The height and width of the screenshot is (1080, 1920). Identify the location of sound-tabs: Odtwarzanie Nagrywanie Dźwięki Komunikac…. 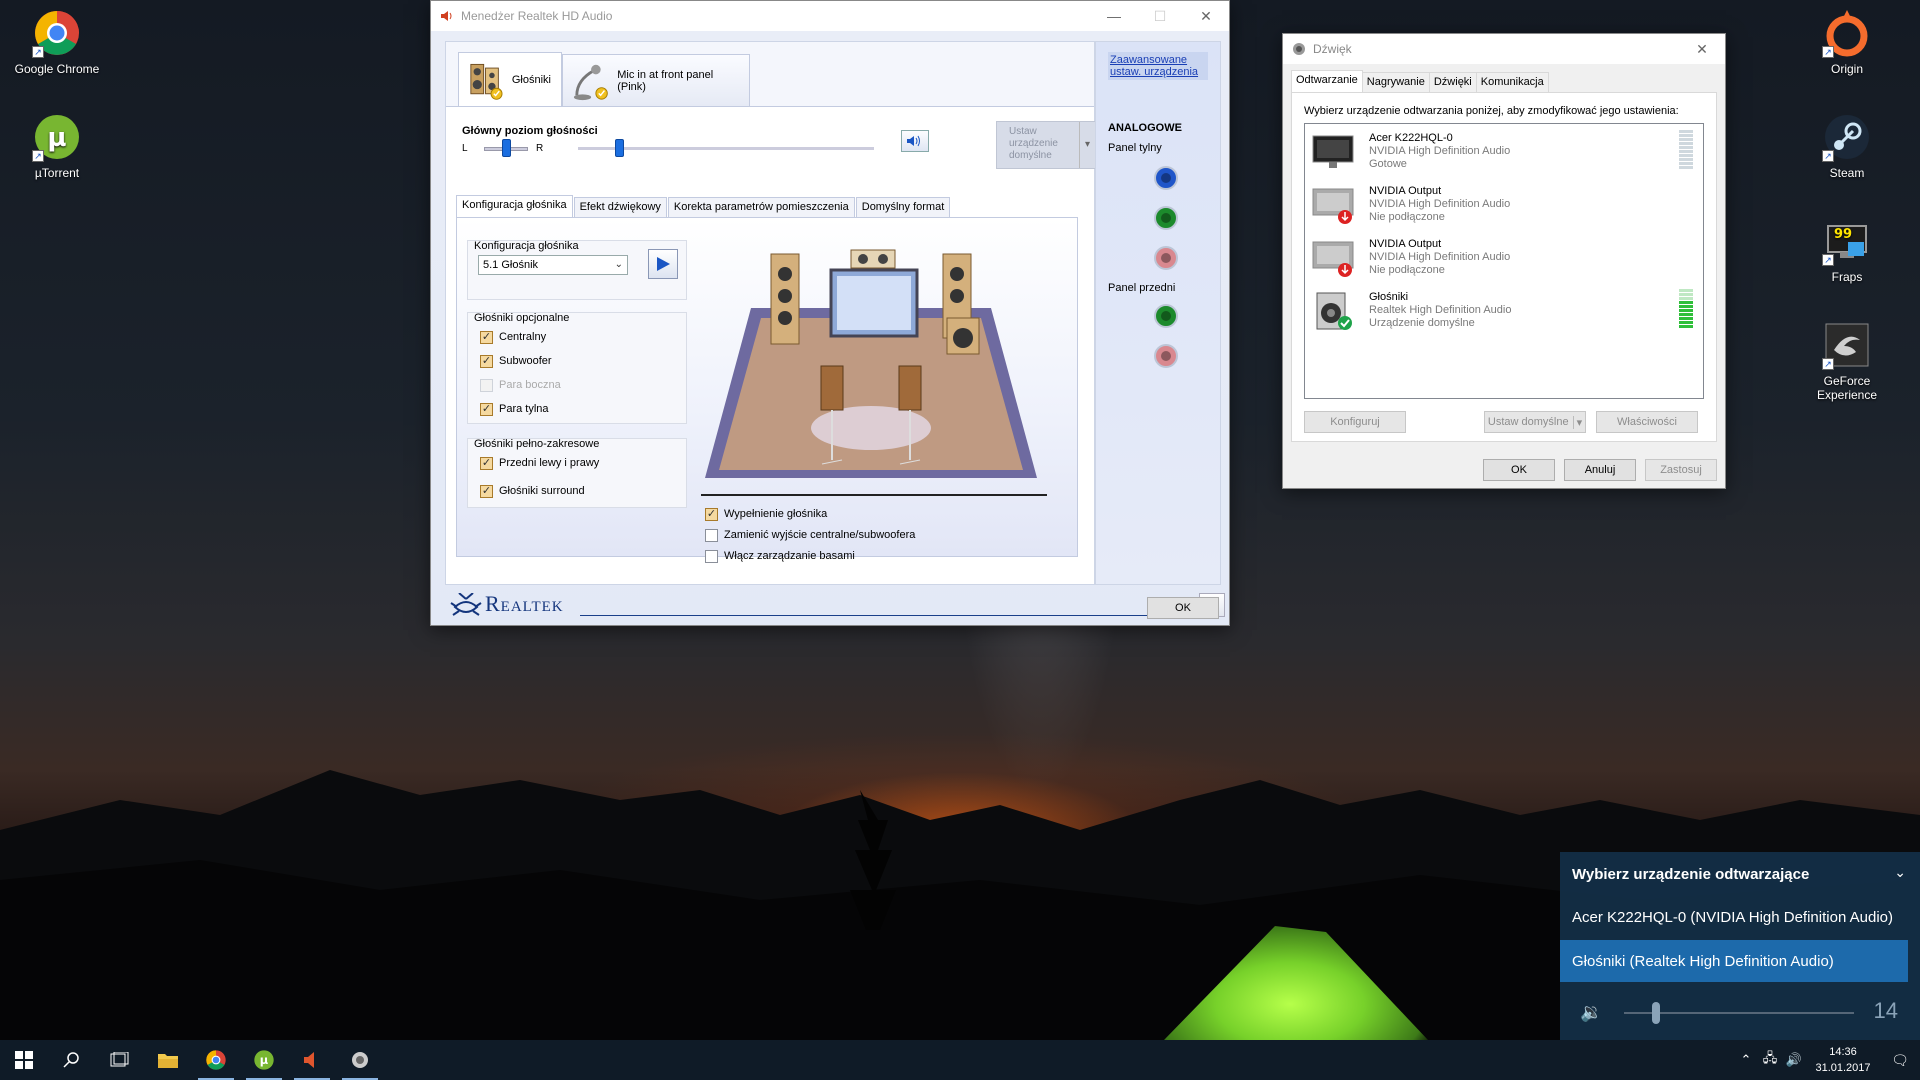
(1420, 81).